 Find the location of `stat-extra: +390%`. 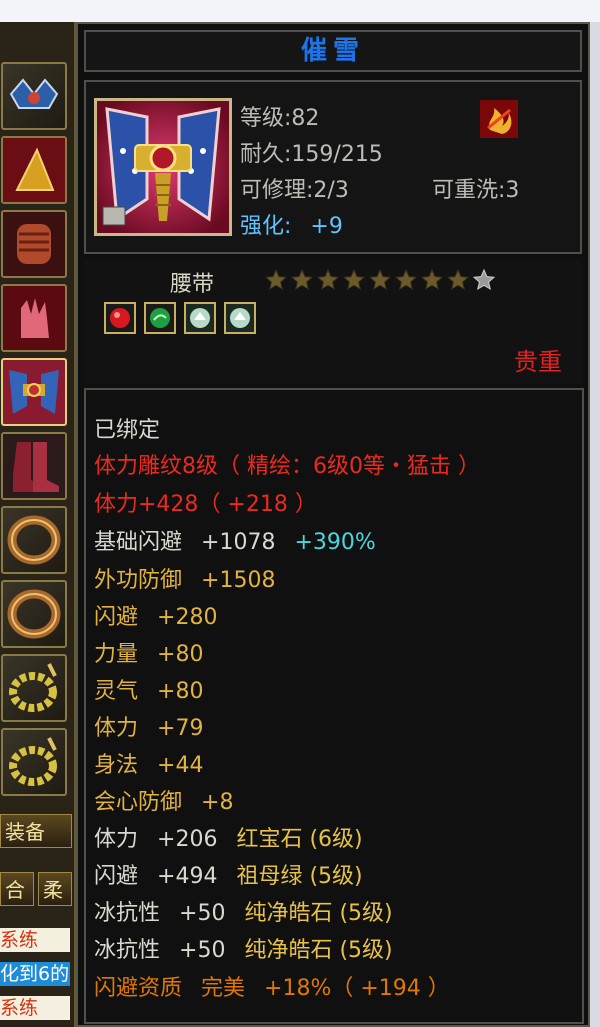

stat-extra: +390% is located at coordinates (335, 542).